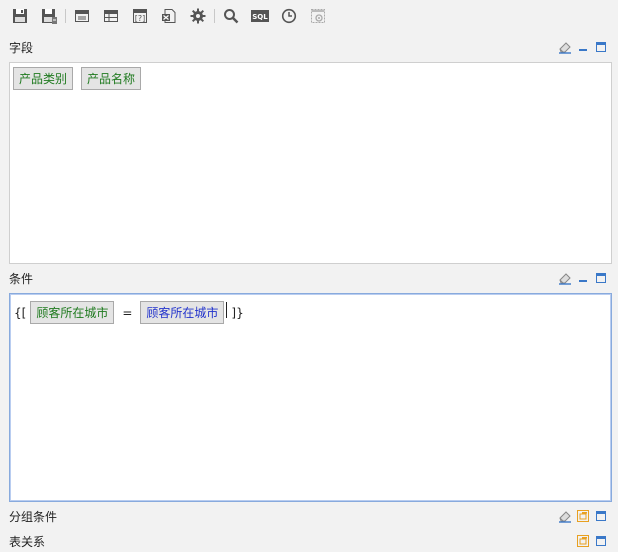 The image size is (618, 552). What do you see at coordinates (231, 16) in the screenshot?
I see `search-icon` at bounding box center [231, 16].